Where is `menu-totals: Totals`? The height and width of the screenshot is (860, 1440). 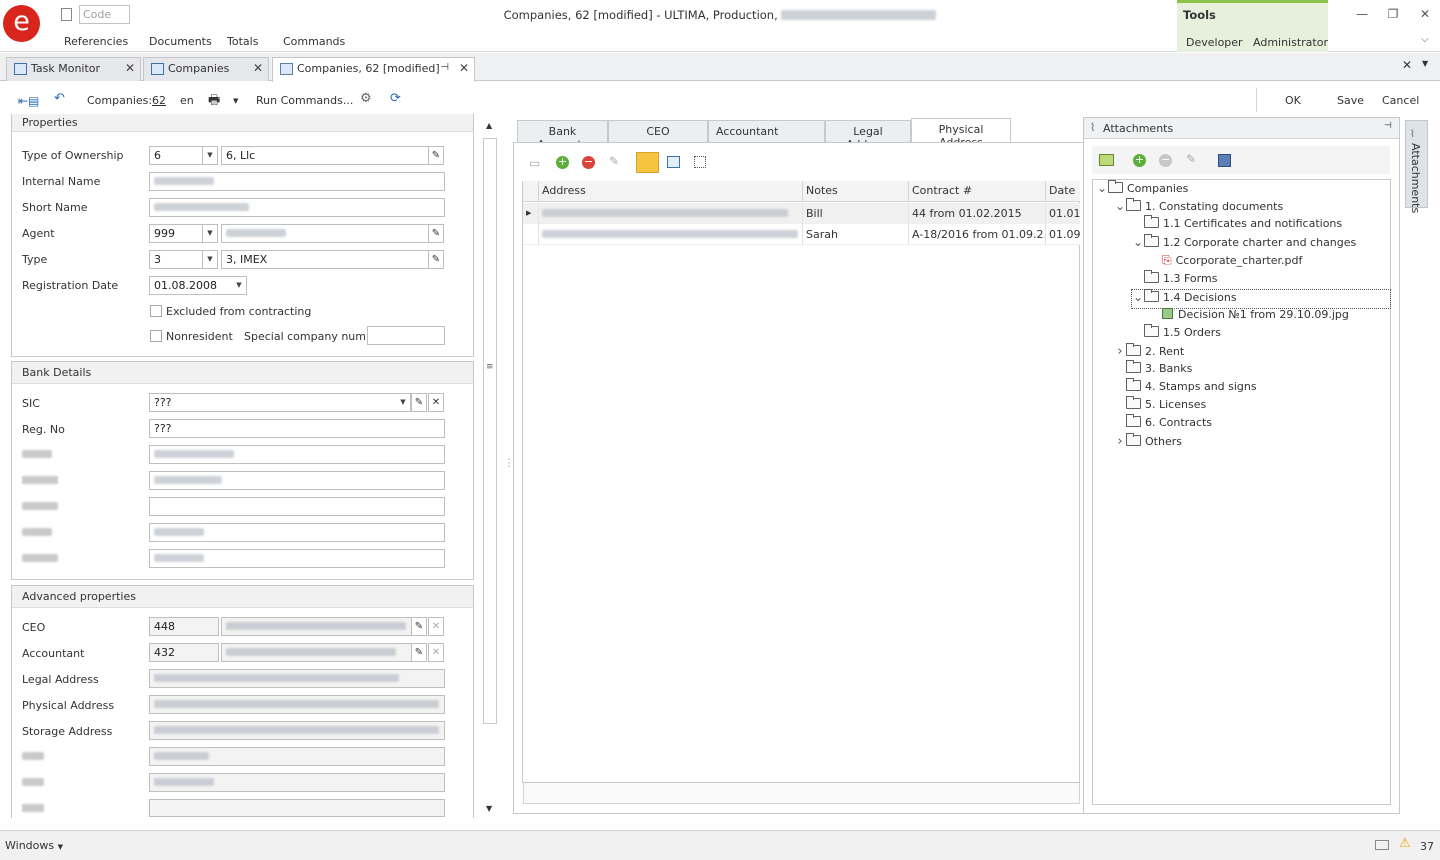 menu-totals: Totals is located at coordinates (242, 41).